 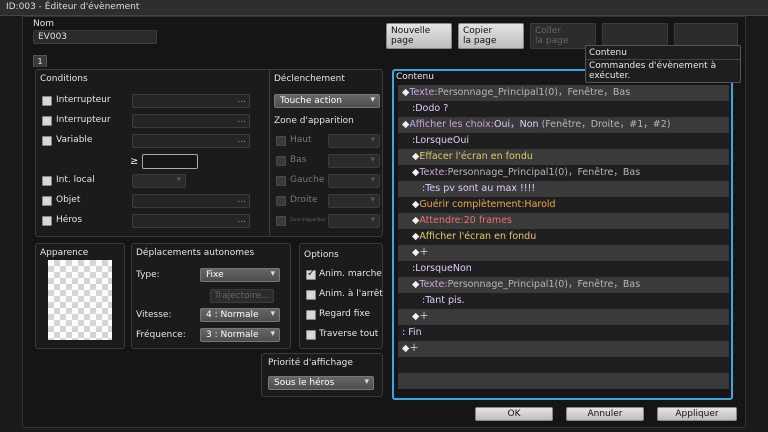 I want to click on spawn-right-checkbox, so click(x=281, y=201).